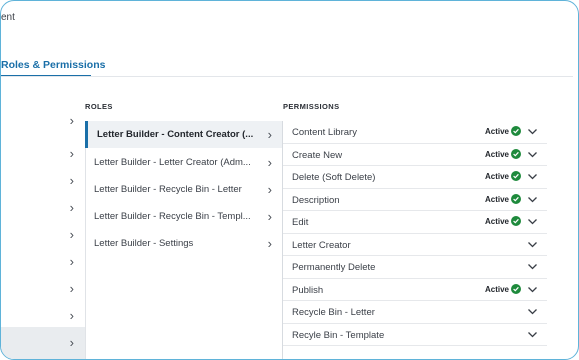 The width and height of the screenshot is (579, 360). I want to click on category-nav: › › › › › › › › ›, so click(43, 236).